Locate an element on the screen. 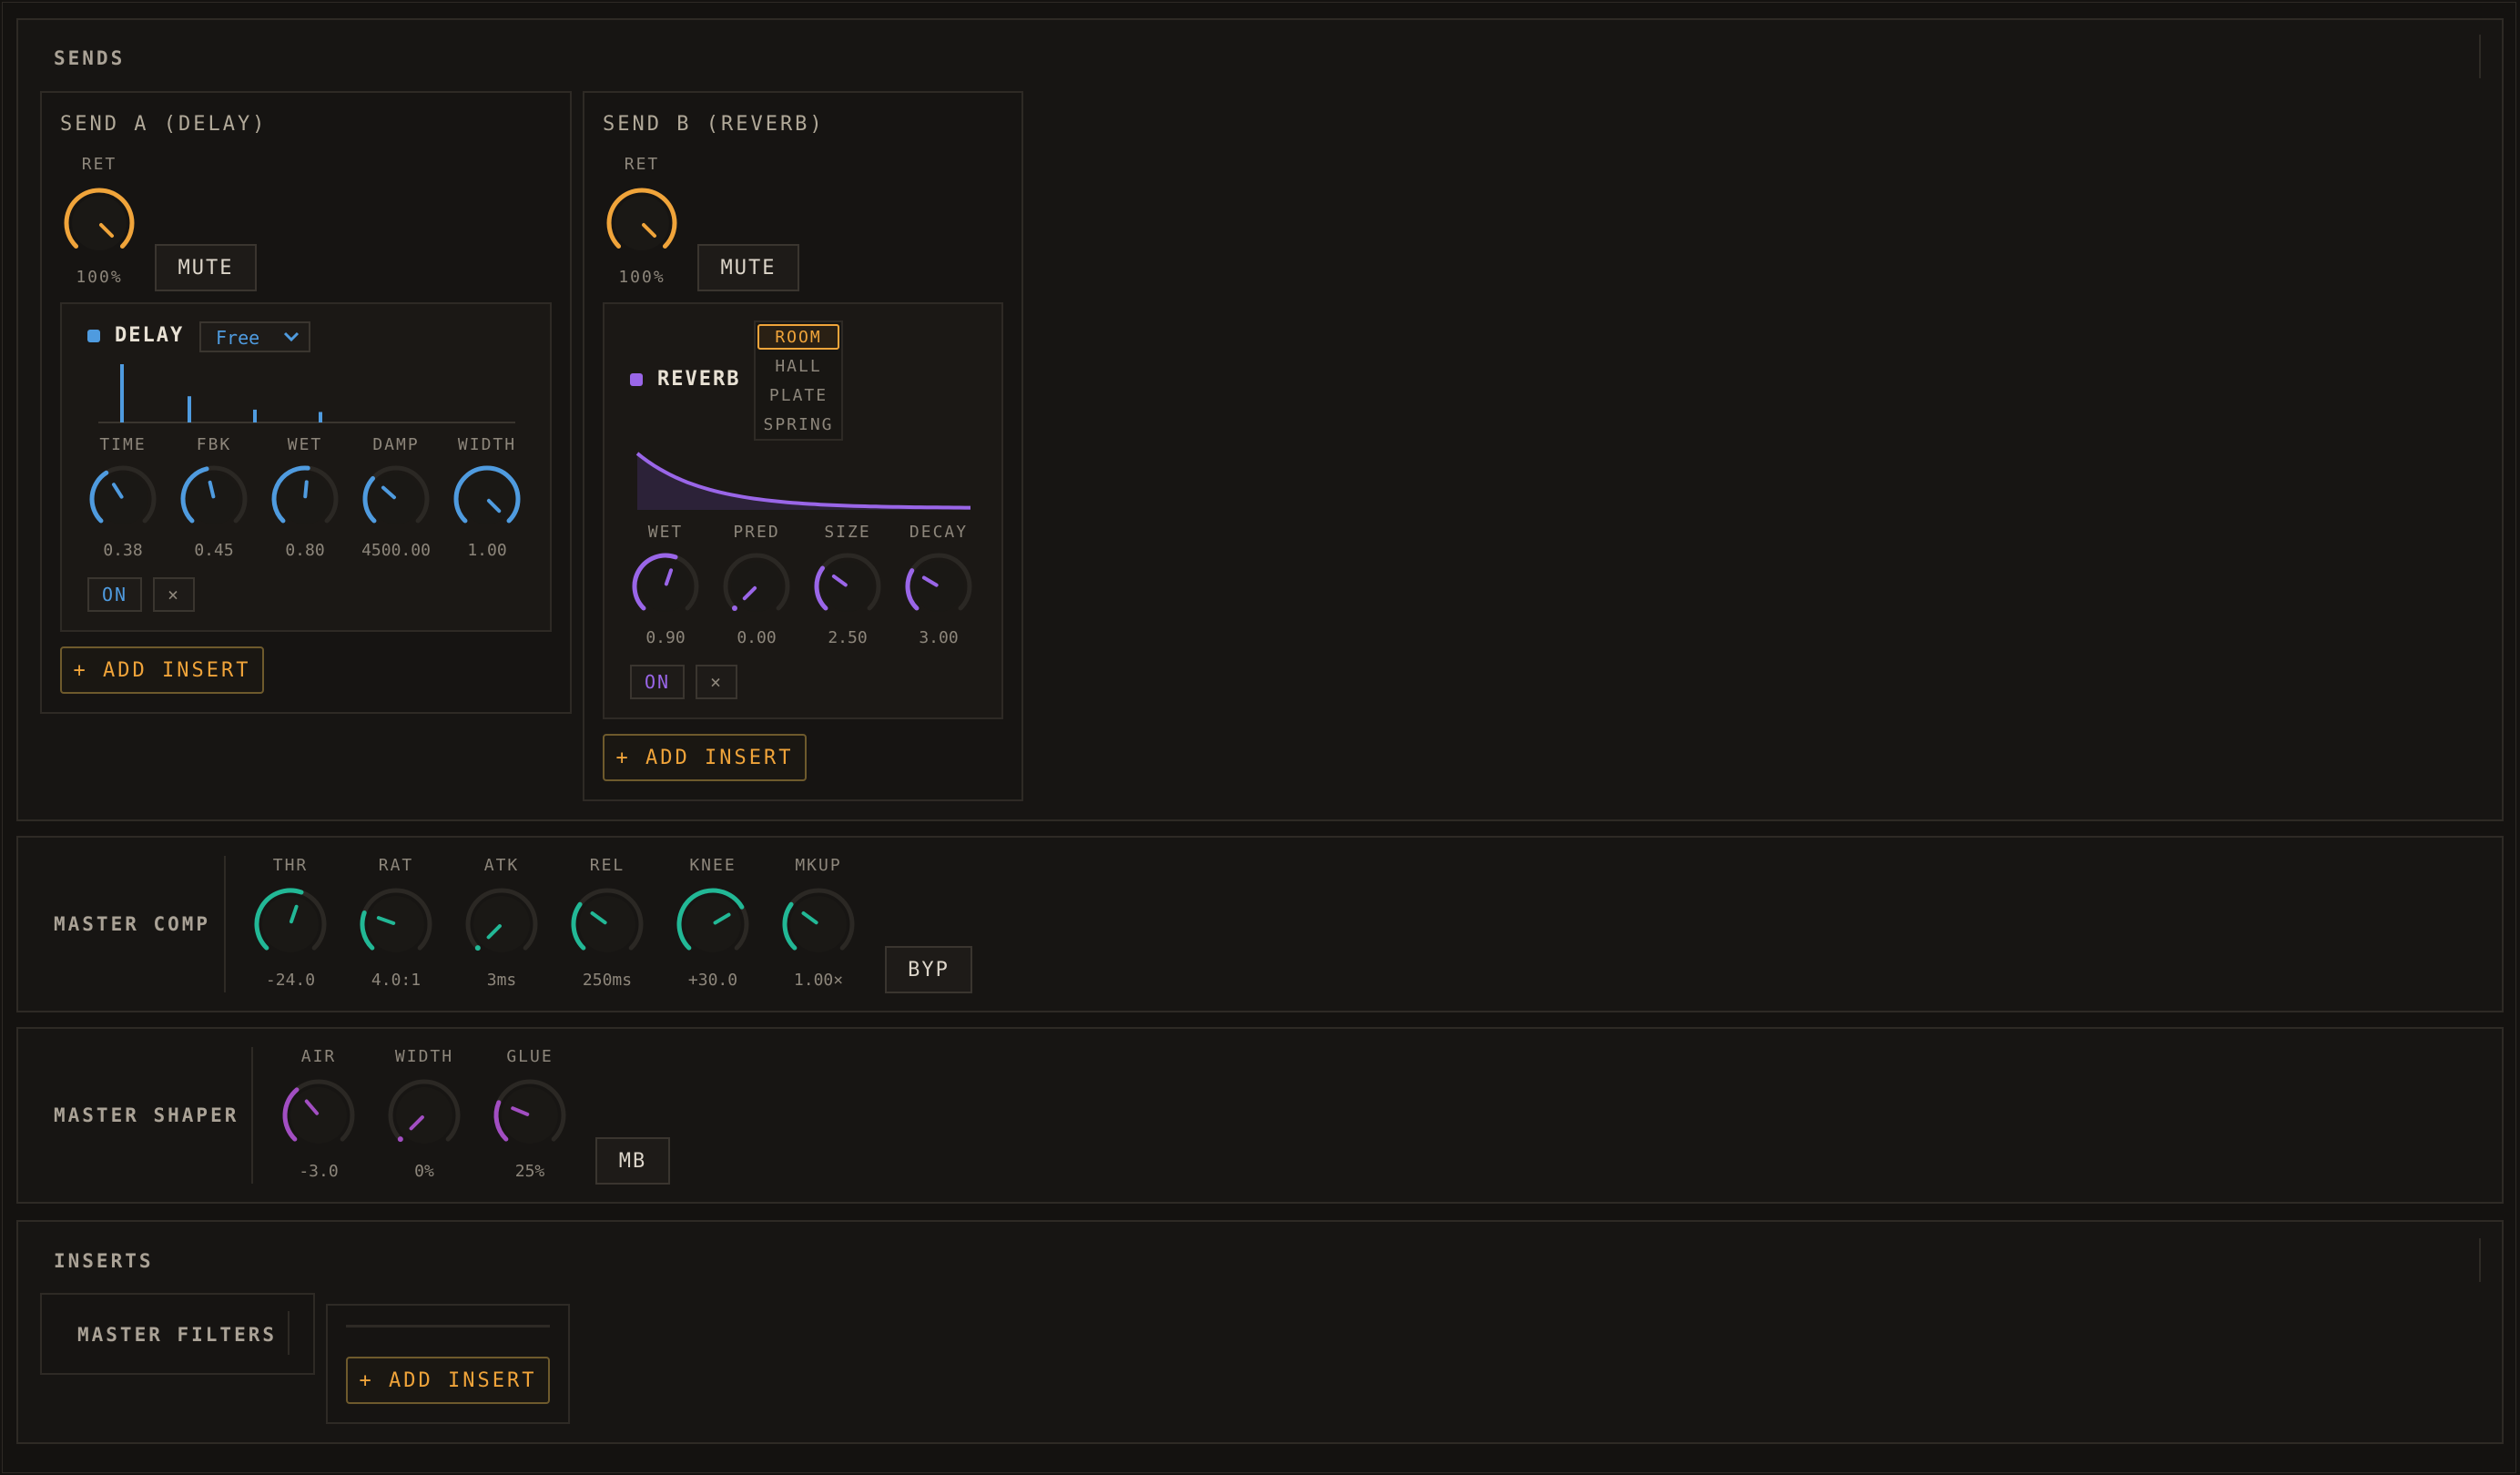 The width and height of the screenshot is (2520, 1475). send-a-mute-button: MUTE is located at coordinates (206, 268).